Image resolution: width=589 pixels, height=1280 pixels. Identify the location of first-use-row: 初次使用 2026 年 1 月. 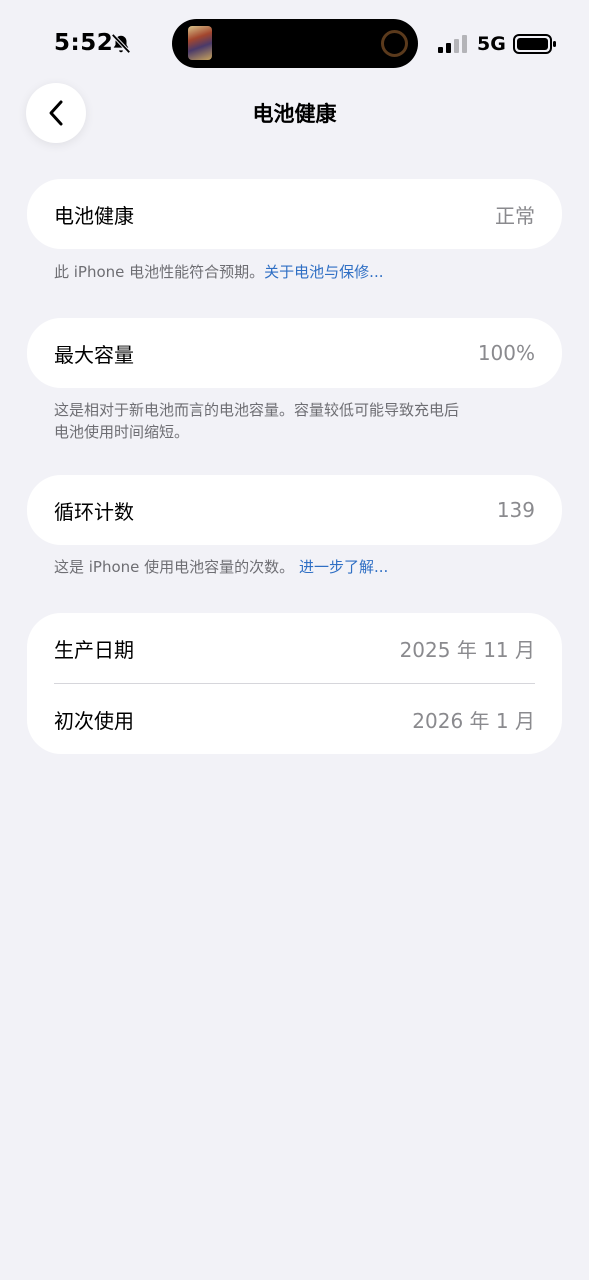
(294, 719).